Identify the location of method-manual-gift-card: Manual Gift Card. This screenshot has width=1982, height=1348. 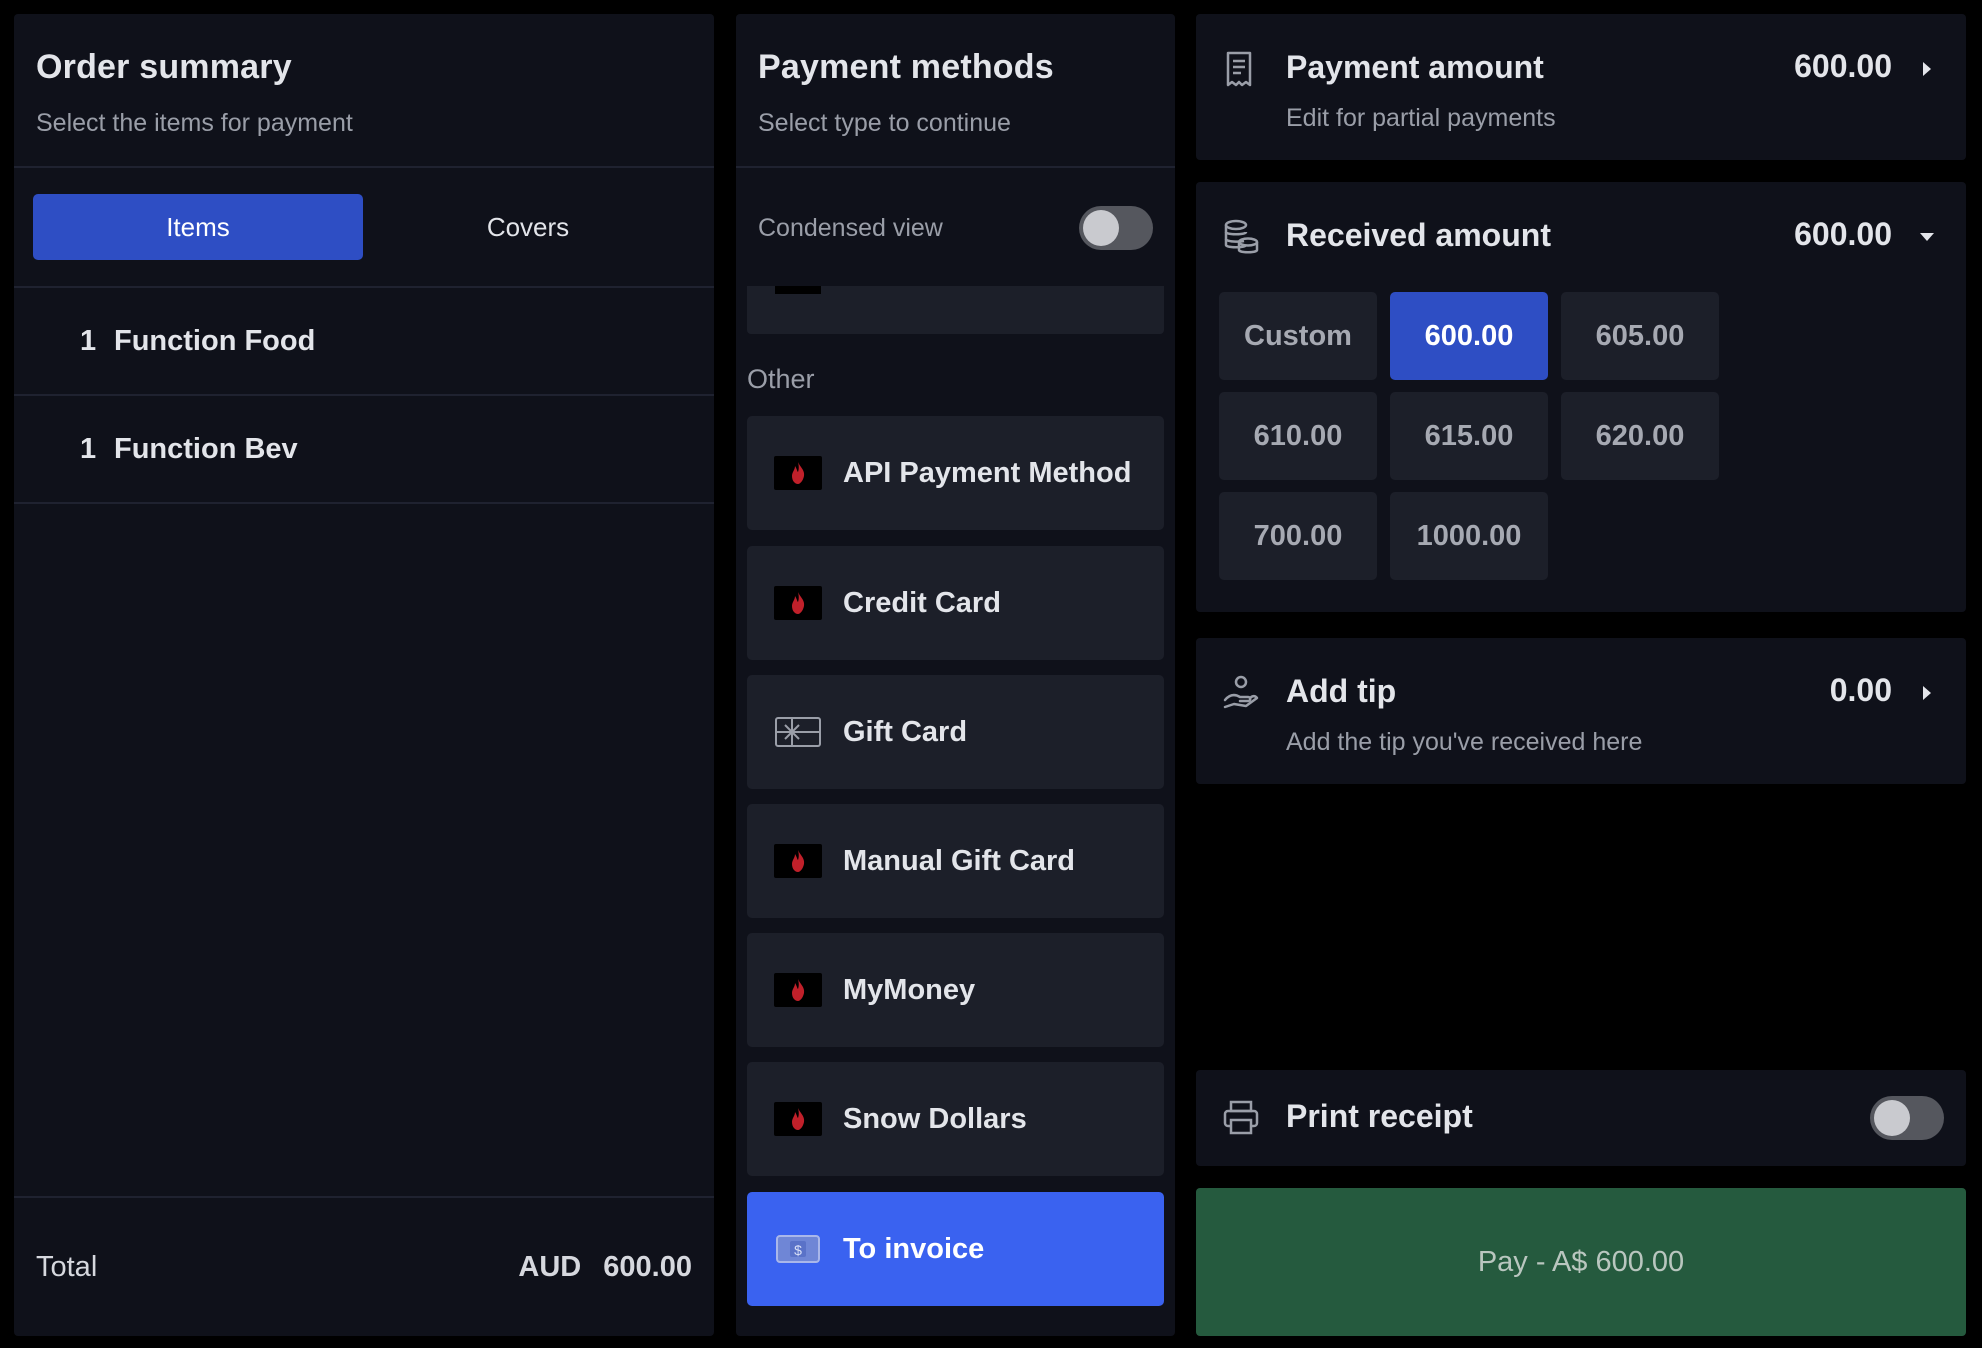
(955, 861).